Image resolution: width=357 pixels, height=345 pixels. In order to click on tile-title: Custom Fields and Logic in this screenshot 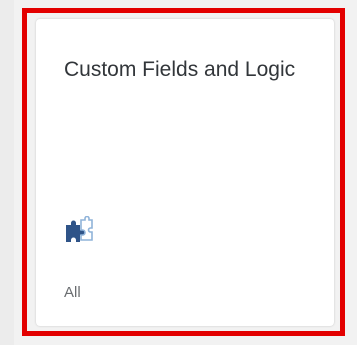, I will do `click(180, 69)`.